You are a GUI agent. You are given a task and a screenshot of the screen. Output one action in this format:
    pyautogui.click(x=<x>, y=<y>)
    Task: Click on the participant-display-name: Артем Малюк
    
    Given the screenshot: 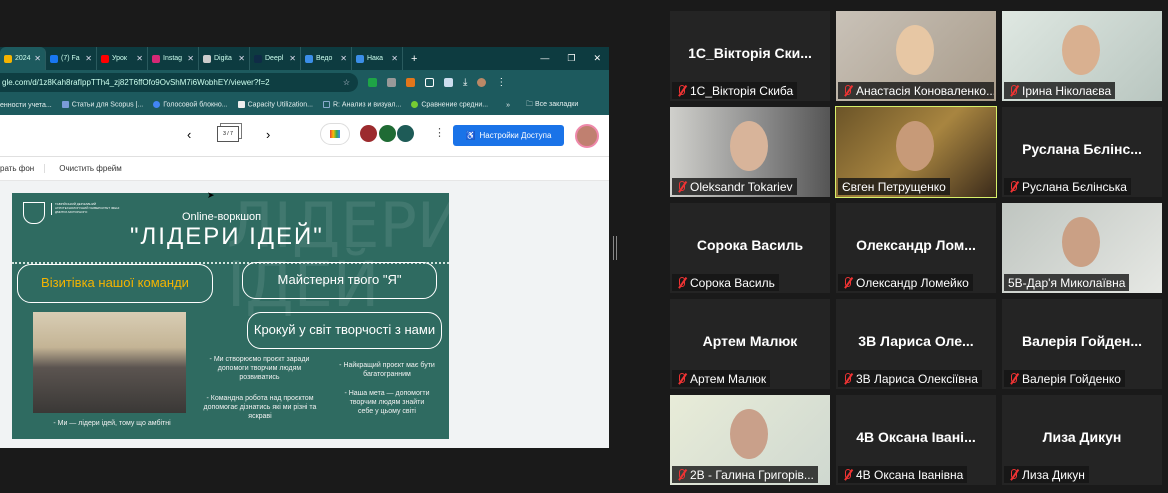 What is the action you would take?
    pyautogui.click(x=750, y=341)
    